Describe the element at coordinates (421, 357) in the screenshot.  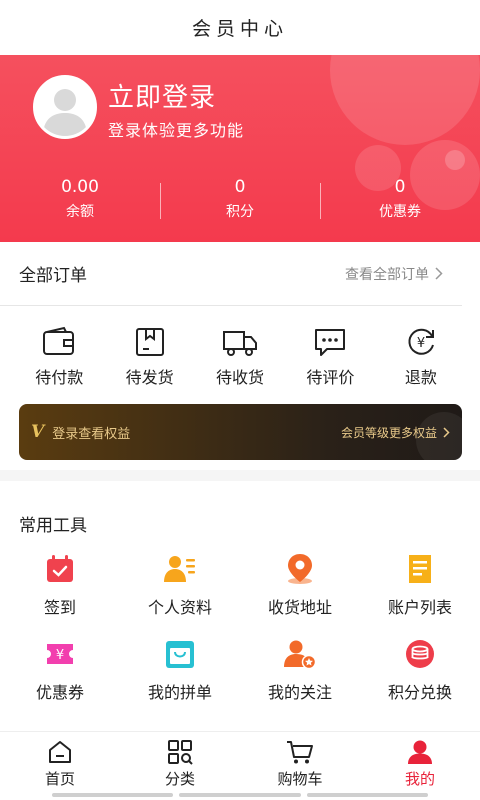
I see `order-refund: ¥ 退款` at that location.